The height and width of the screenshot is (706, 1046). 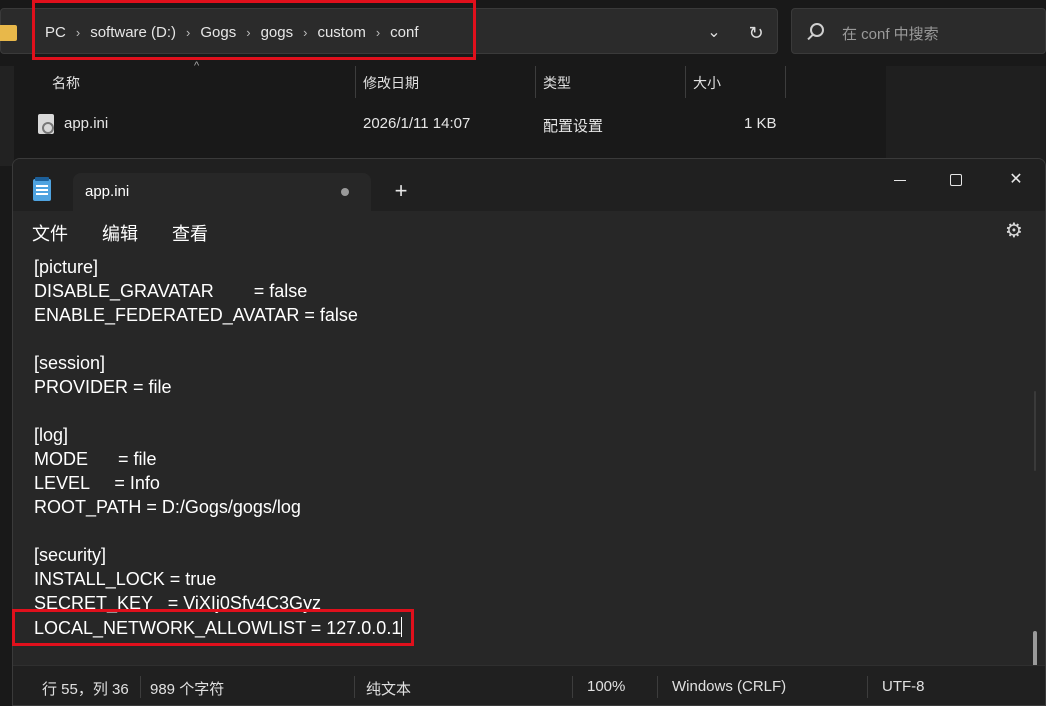 I want to click on file-row: app.ini 2026/1/11 14:07 配置设置 1 KB, so click(x=403, y=124).